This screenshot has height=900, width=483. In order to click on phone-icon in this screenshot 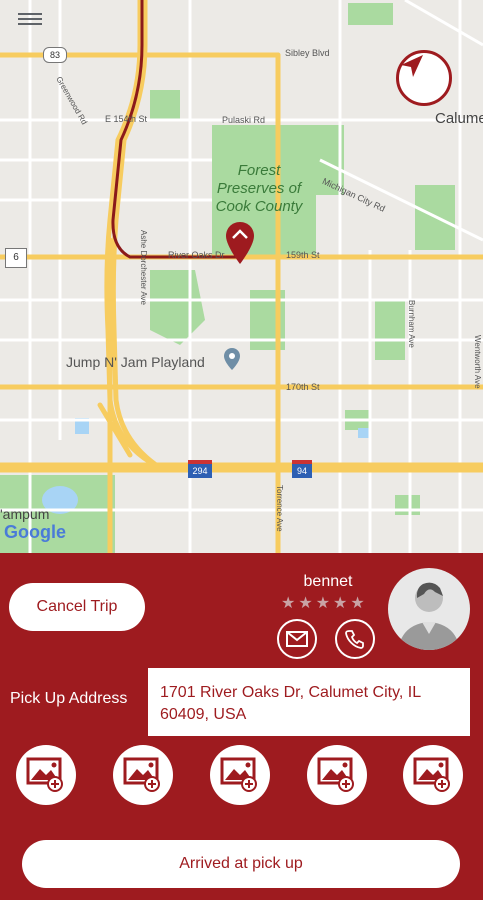, I will do `click(355, 639)`.